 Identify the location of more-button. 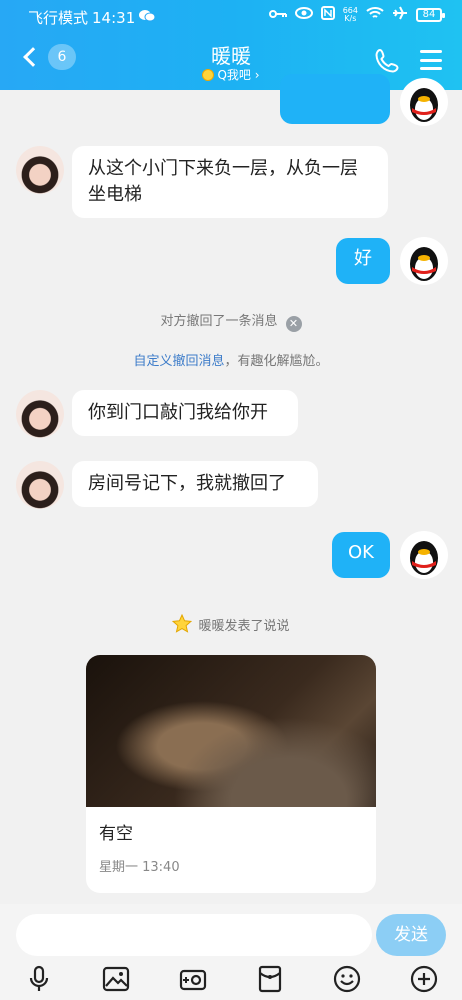
(424, 979).